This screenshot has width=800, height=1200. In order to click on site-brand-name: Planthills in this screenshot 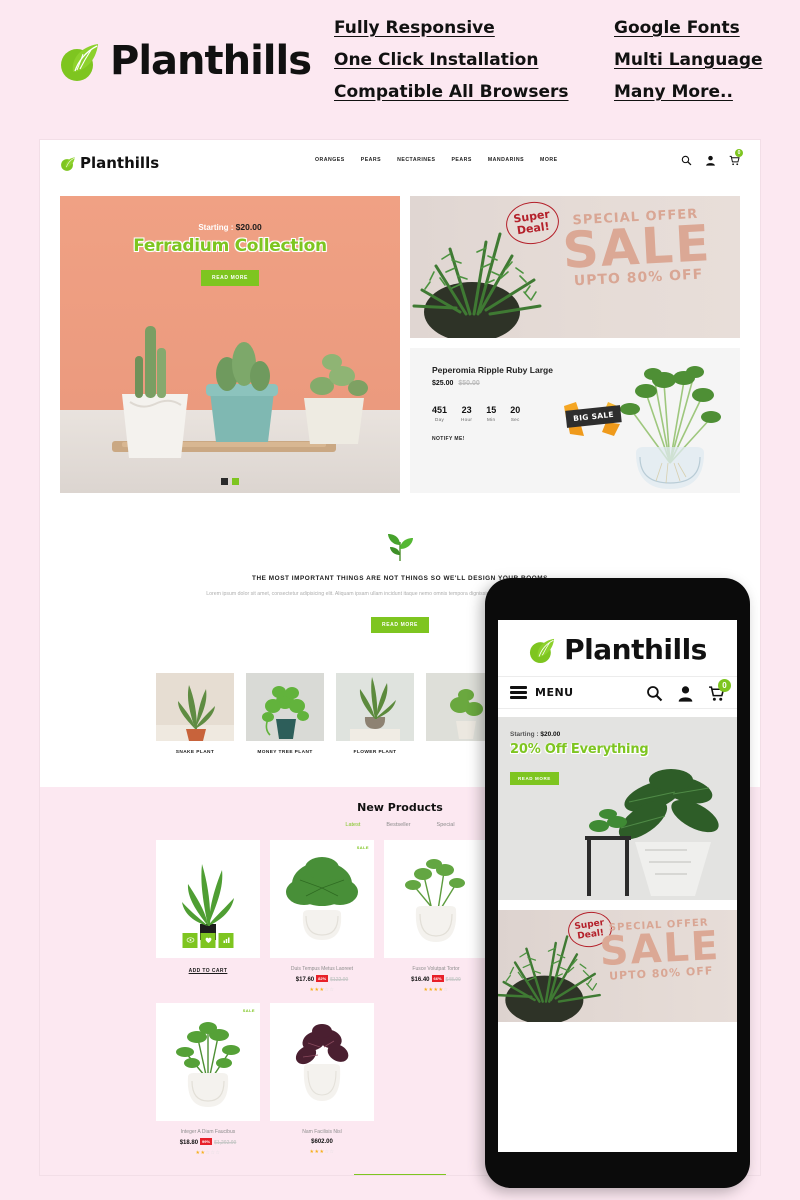, I will do `click(120, 163)`.